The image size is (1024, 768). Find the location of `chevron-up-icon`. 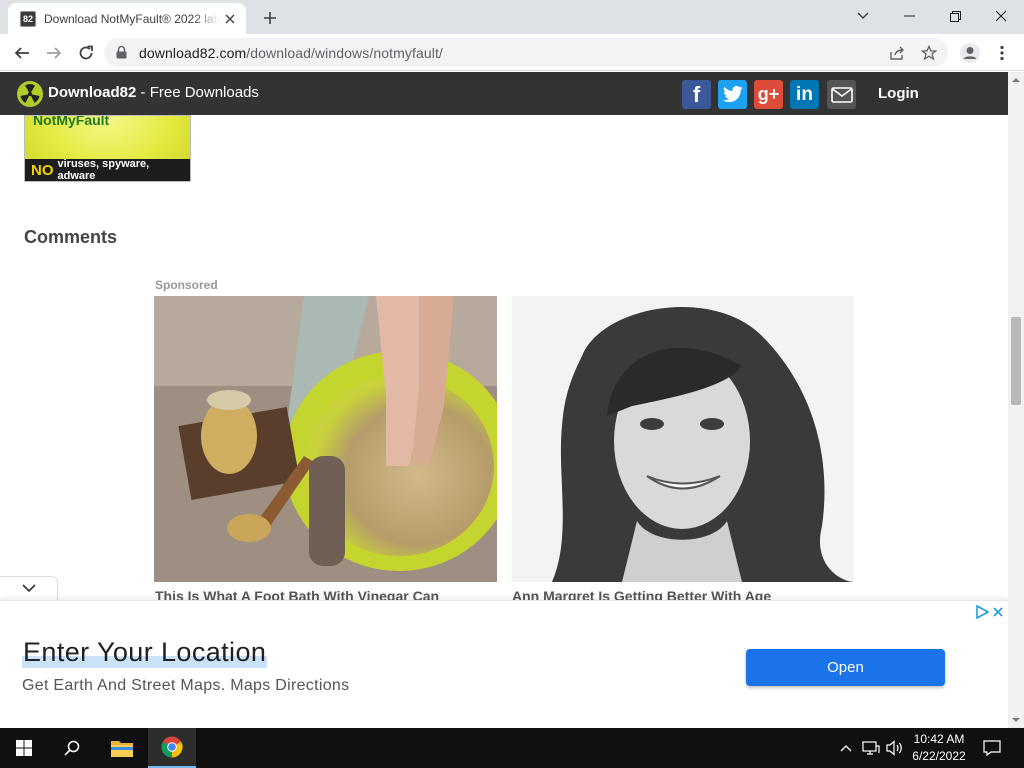

chevron-up-icon is located at coordinates (846, 748).